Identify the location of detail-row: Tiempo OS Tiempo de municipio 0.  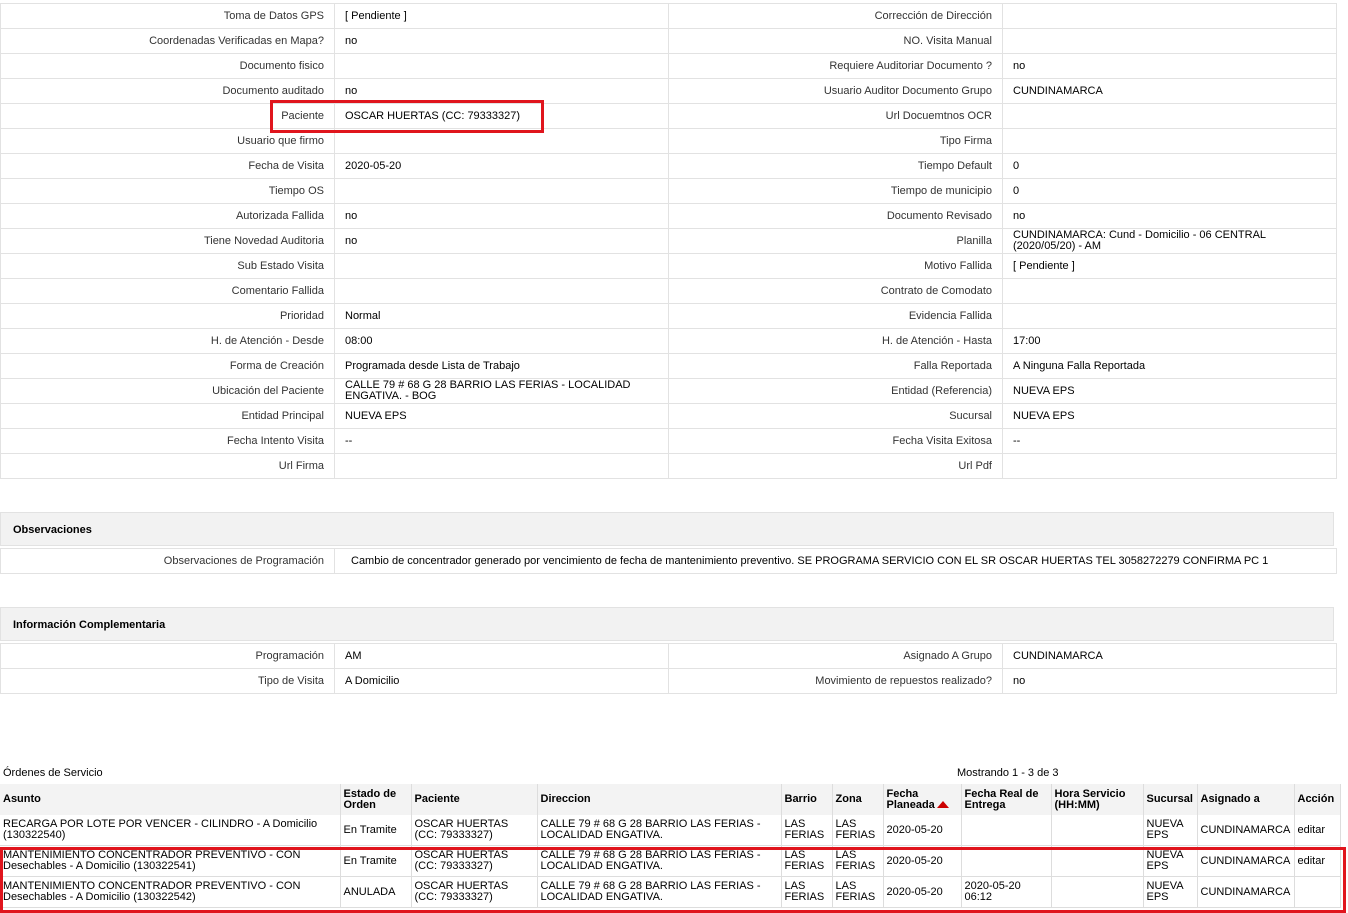
(668, 191).